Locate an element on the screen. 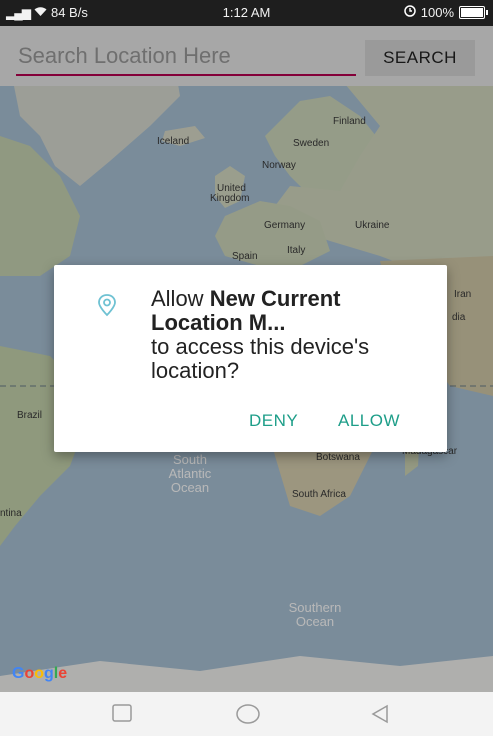 The height and width of the screenshot is (736, 493). navigation-bar is located at coordinates (246, 714).